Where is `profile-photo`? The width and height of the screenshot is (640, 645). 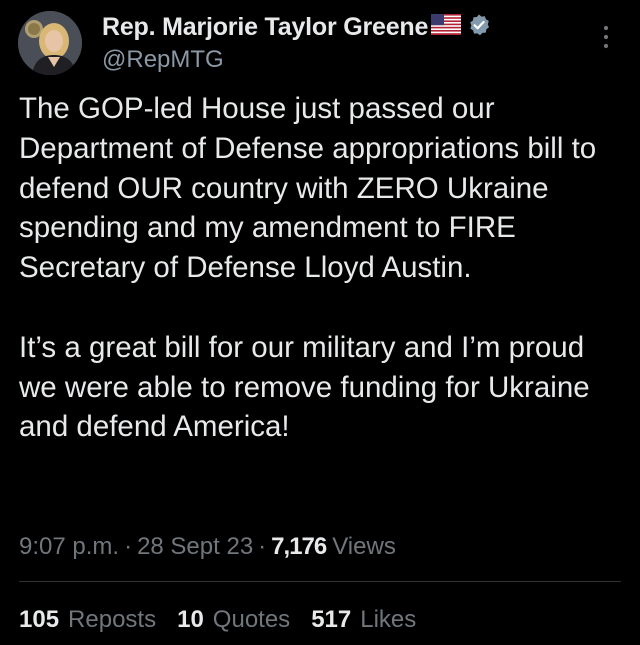
profile-photo is located at coordinates (50, 43).